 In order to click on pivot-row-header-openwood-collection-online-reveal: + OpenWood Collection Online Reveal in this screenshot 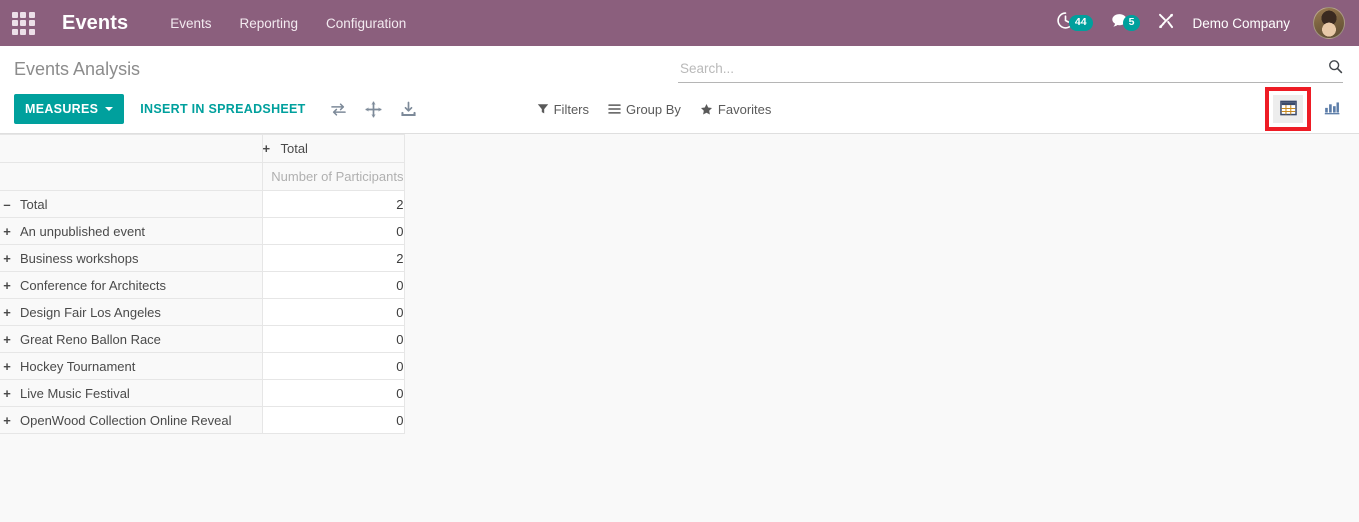, I will do `click(131, 420)`.